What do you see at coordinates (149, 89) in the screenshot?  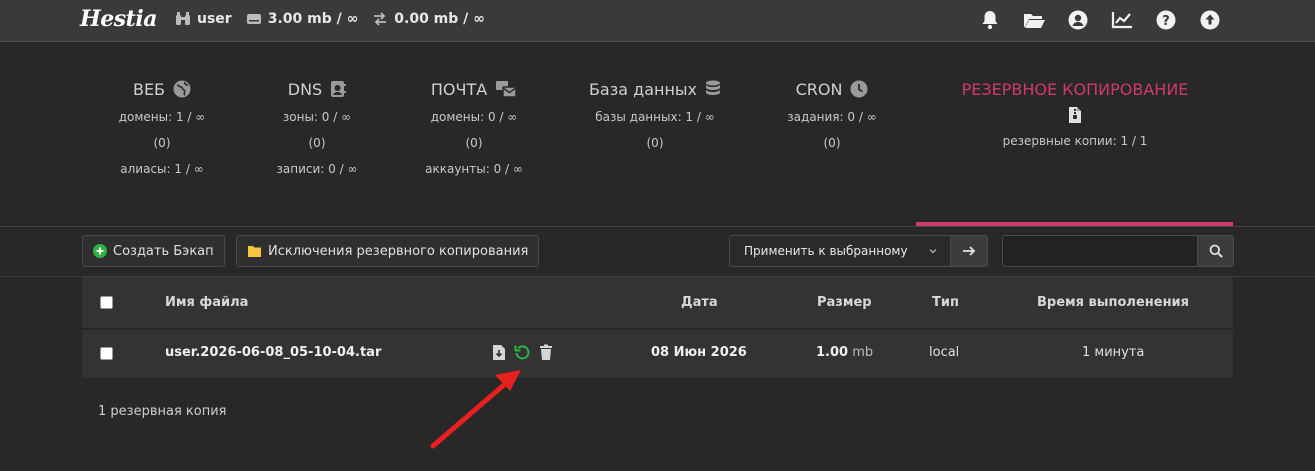 I see `stat-web-title: ВЕБ` at bounding box center [149, 89].